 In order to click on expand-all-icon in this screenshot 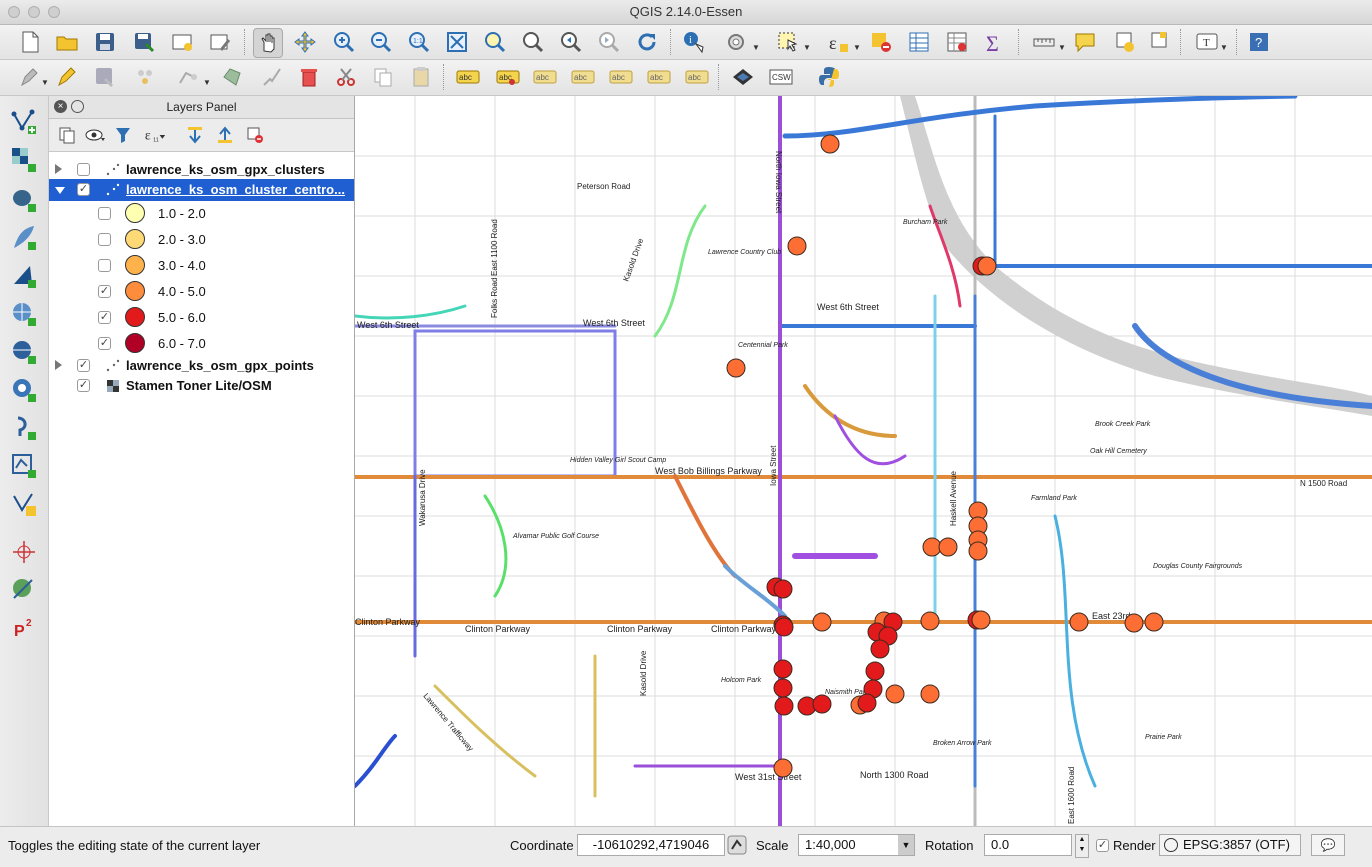, I will do `click(195, 135)`.